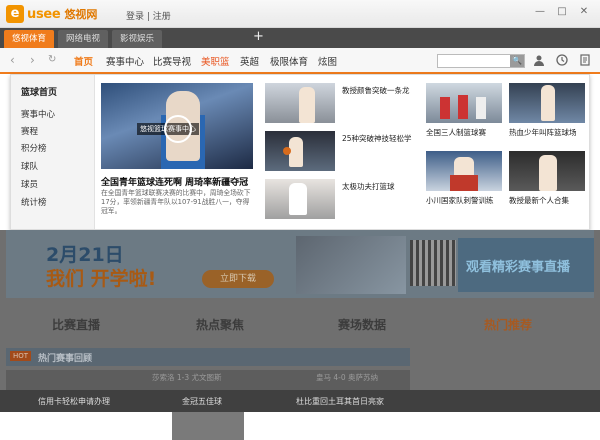  Describe the element at coordinates (202, 401) in the screenshot. I see `ticker-item: 金冠五佳球` at that location.